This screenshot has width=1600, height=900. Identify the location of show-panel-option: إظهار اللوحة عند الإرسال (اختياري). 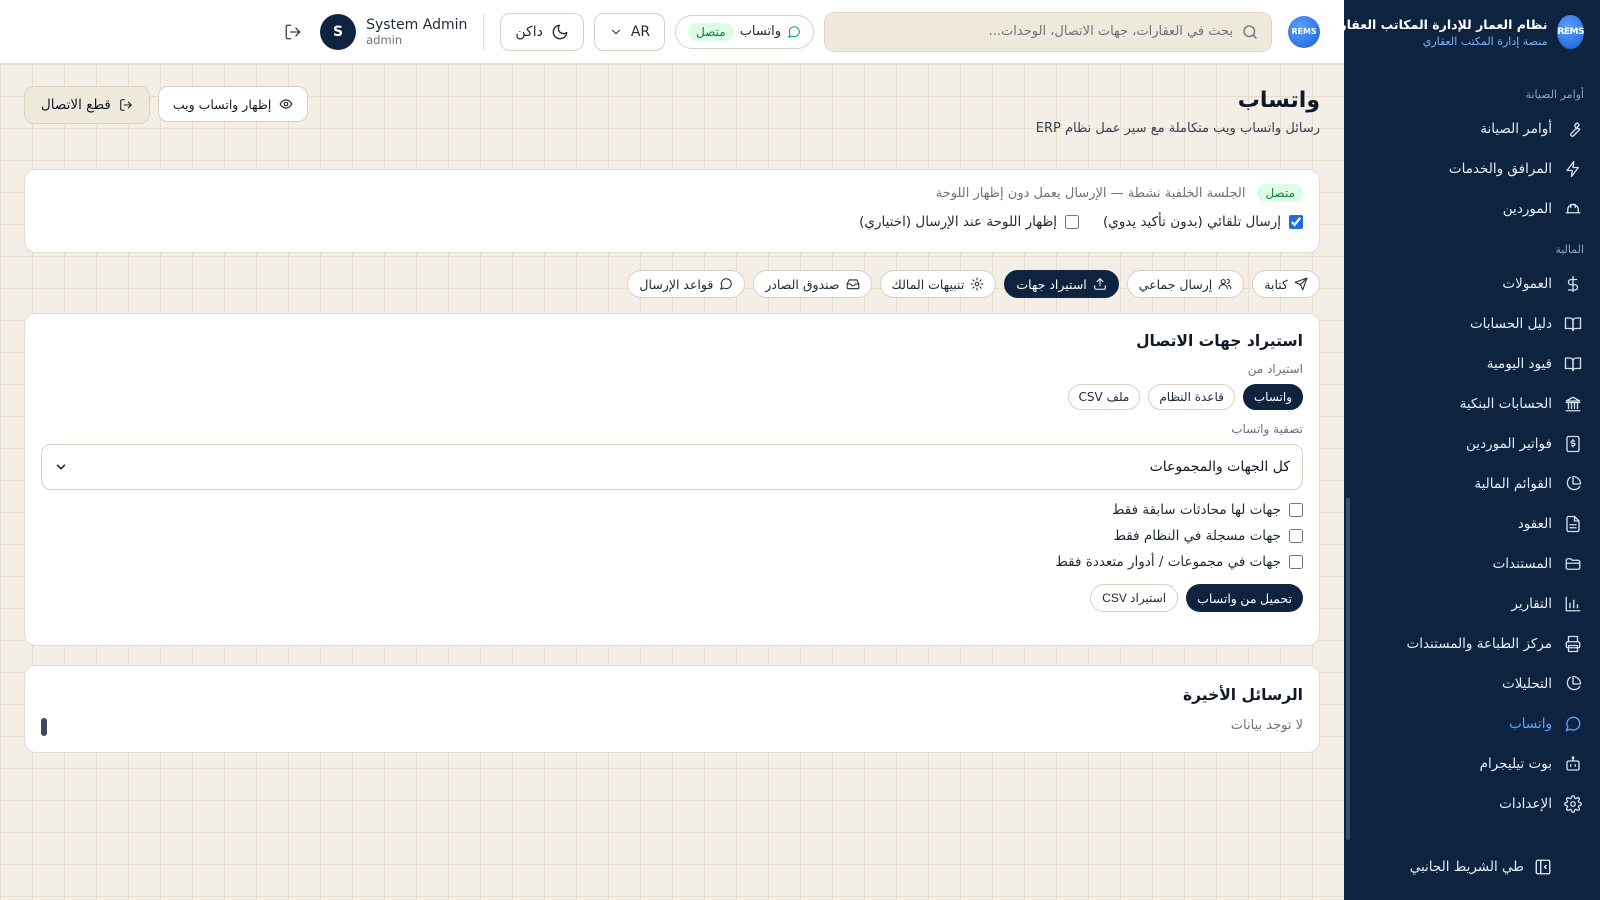
(969, 222).